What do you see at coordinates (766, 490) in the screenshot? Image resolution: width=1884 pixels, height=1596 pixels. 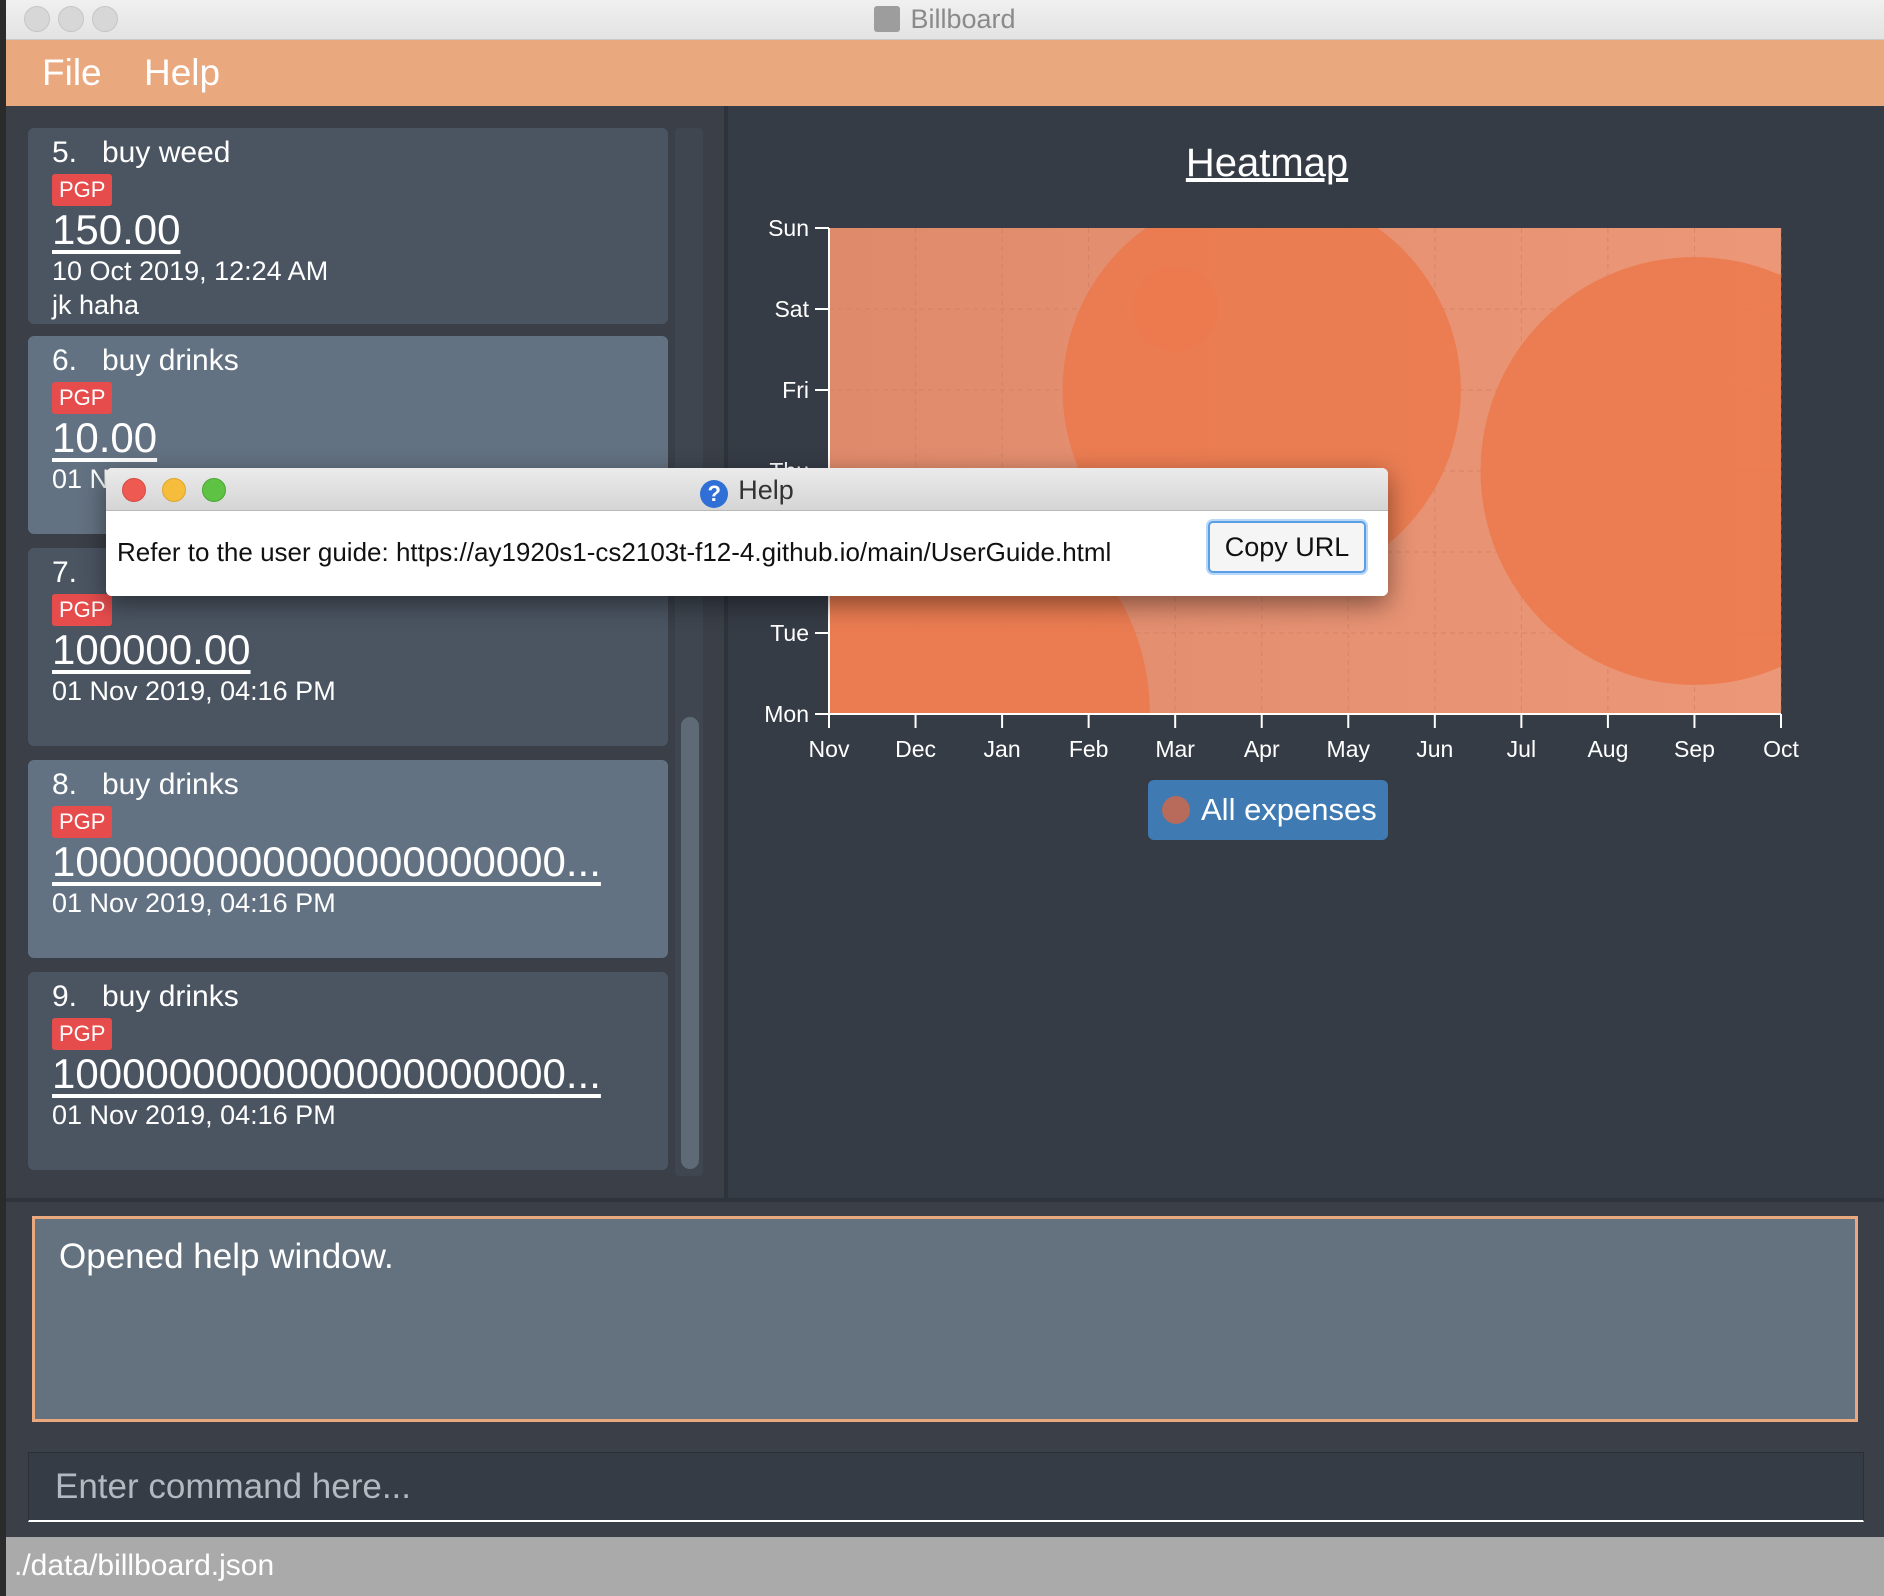 I see `help-dialog-title-text: Help` at bounding box center [766, 490].